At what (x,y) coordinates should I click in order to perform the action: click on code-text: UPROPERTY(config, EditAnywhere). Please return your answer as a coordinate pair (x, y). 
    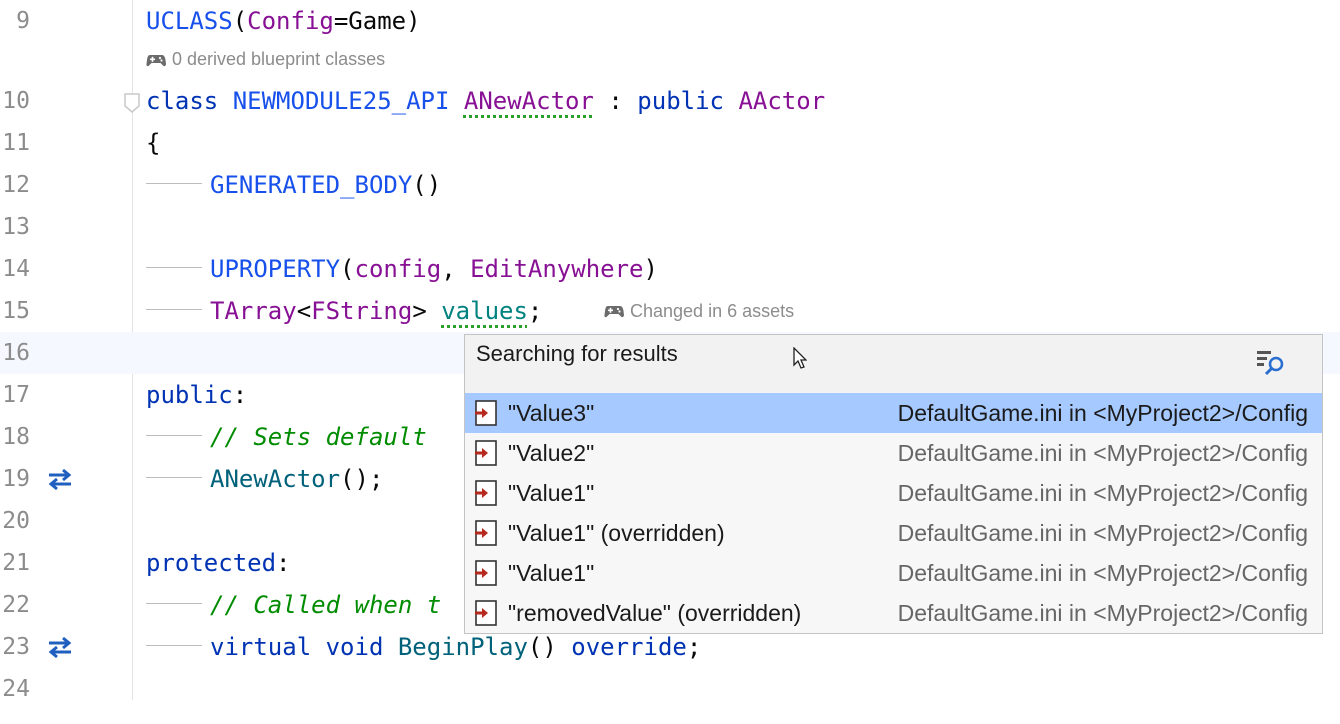
    Looking at the image, I should click on (402, 269).